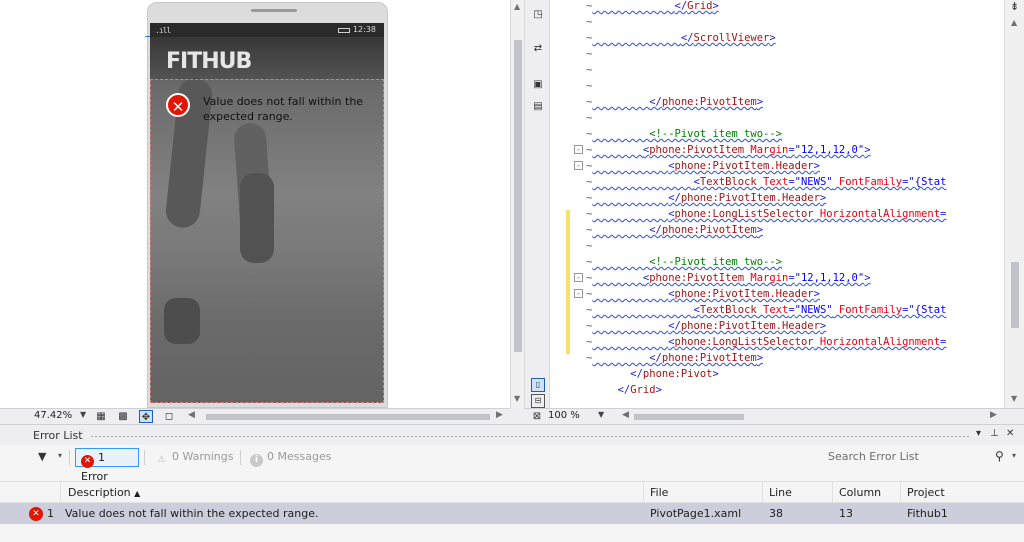 Image resolution: width=1024 pixels, height=542 pixels. I want to click on code-text: ~ <!--Pivot item two-->, so click(684, 262).